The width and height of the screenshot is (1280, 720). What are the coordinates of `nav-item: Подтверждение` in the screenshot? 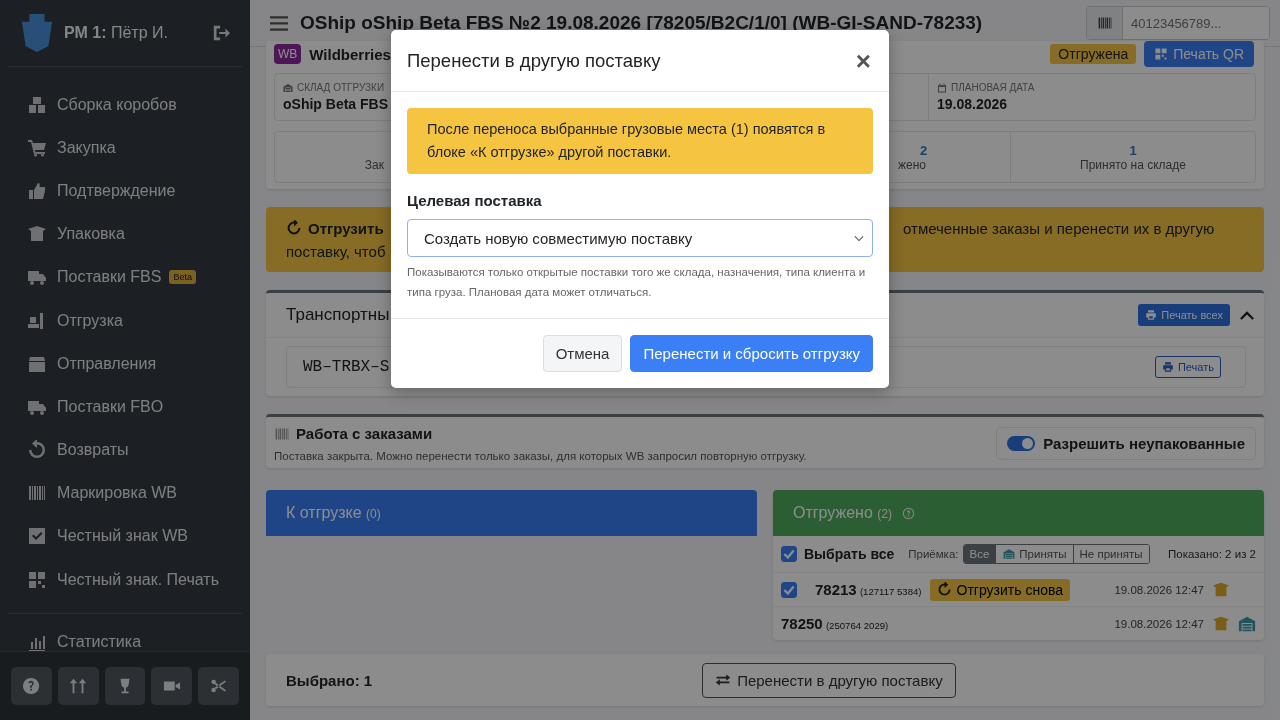 It's located at (125, 191).